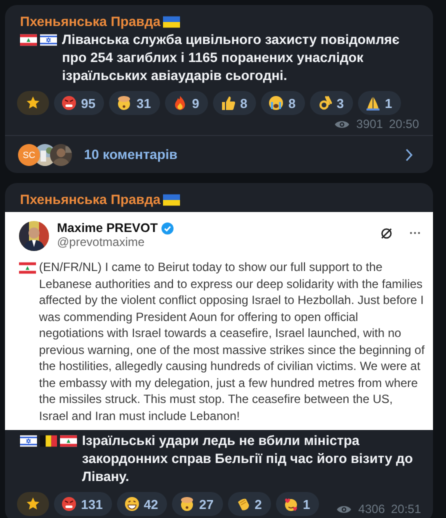 This screenshot has height=518, width=446. What do you see at coordinates (101, 242) in the screenshot?
I see `author-handle: @prevotmaxime` at bounding box center [101, 242].